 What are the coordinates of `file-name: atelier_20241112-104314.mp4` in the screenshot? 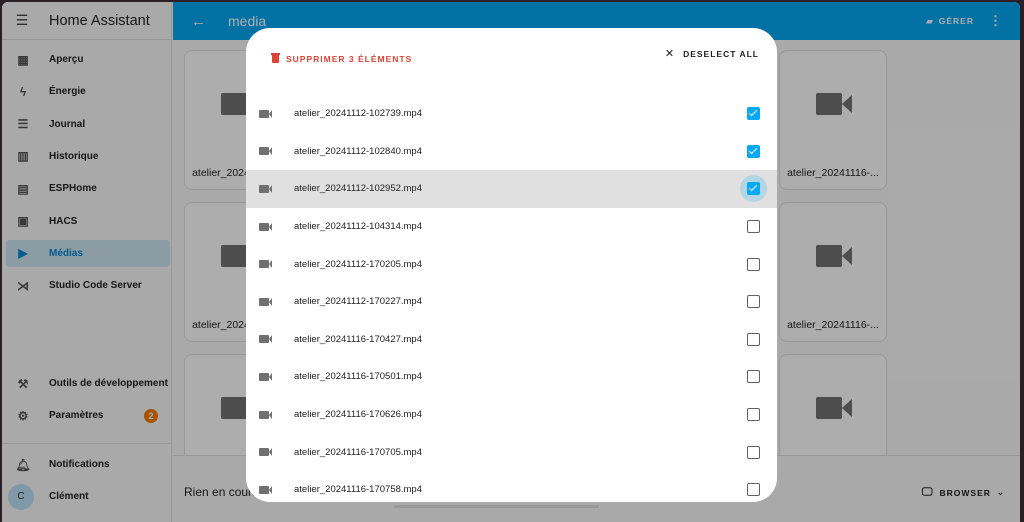 It's located at (358, 227).